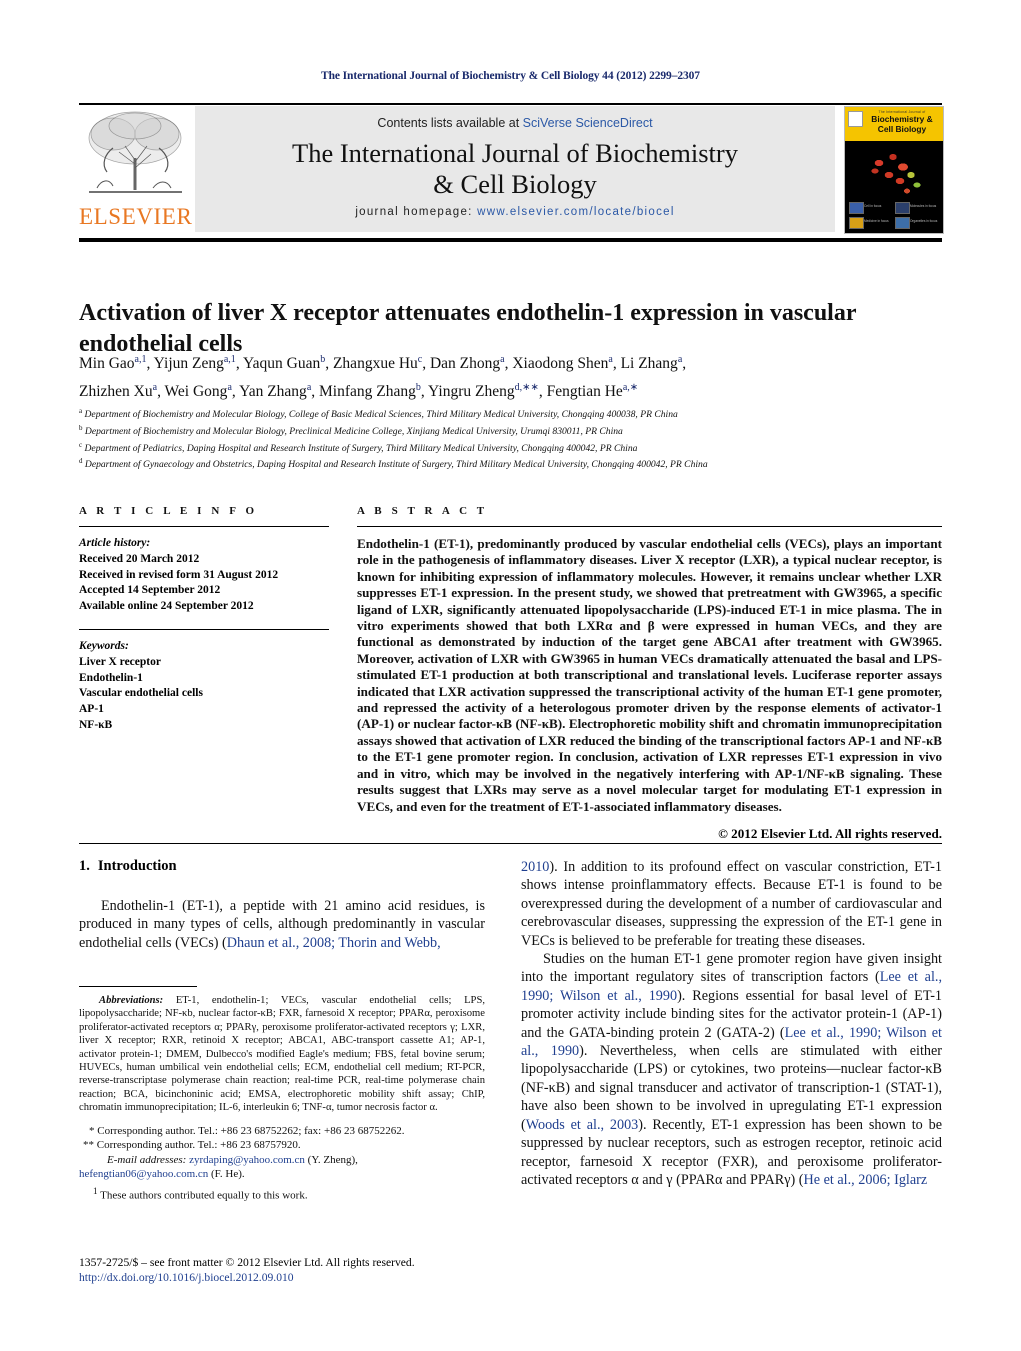 The image size is (1021, 1351). Describe the element at coordinates (332, 1159) in the screenshot. I see `email-owner-1: (Y. Zheng),` at that location.